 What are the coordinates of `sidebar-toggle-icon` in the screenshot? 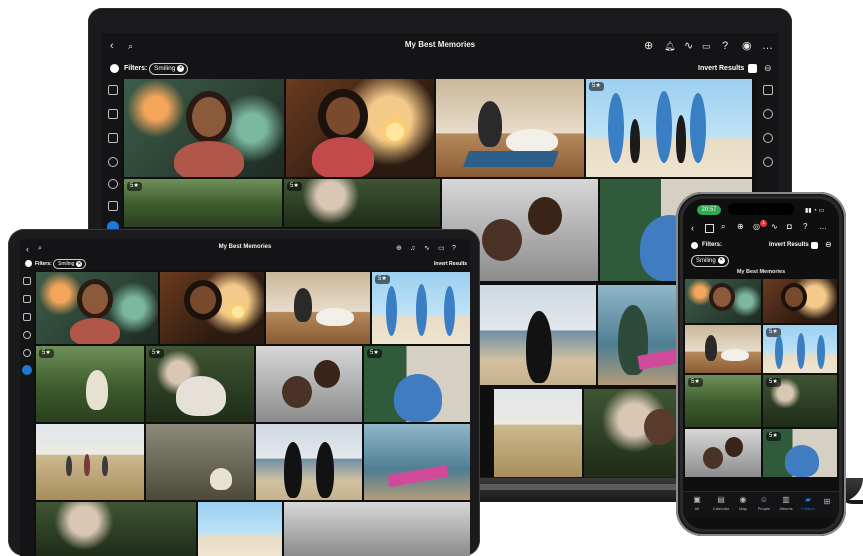 It's located at (709, 228).